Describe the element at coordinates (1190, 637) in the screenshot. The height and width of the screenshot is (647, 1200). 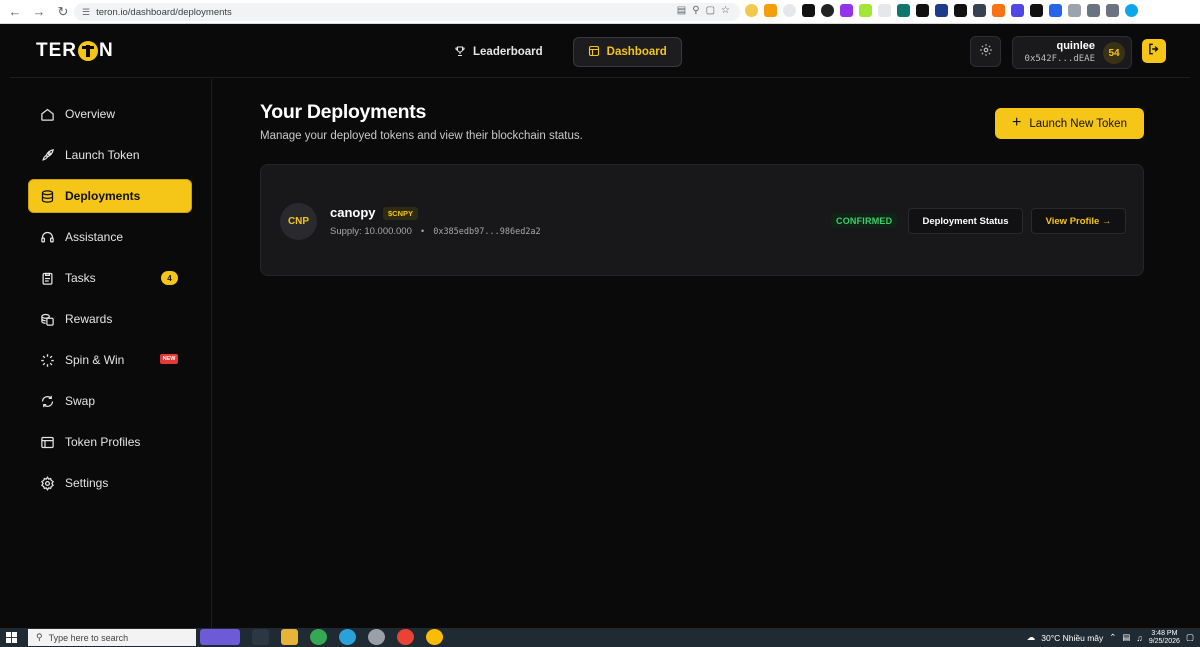
I see `notifications-icon: ▢` at that location.